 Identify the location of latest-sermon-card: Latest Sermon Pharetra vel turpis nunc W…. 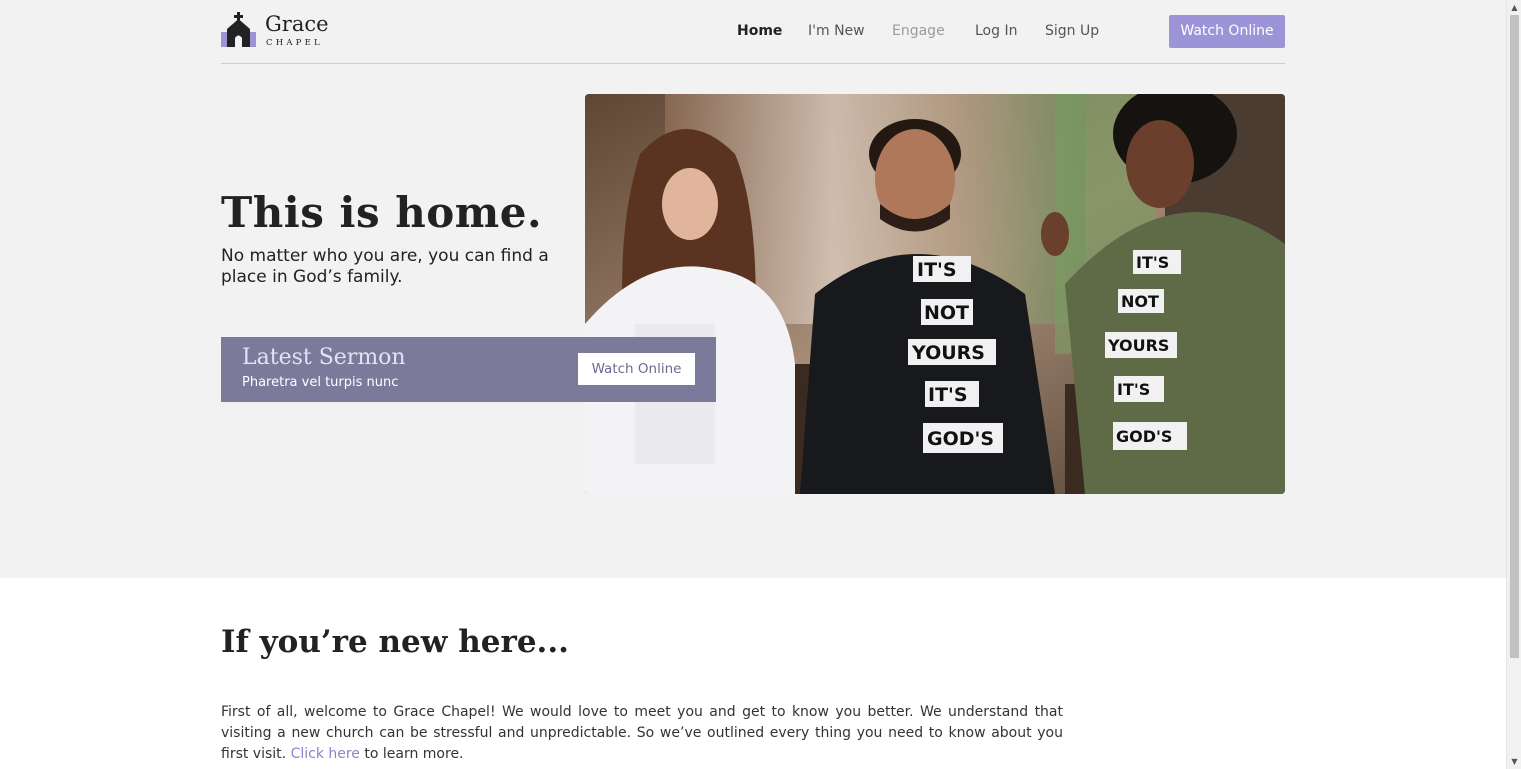
(468, 369).